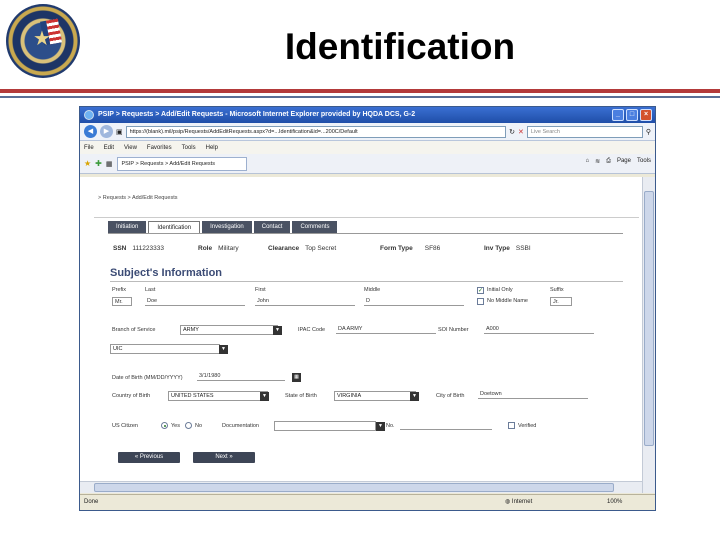  I want to click on status-bar: Done ◍ Internet 100%, so click(367, 502).